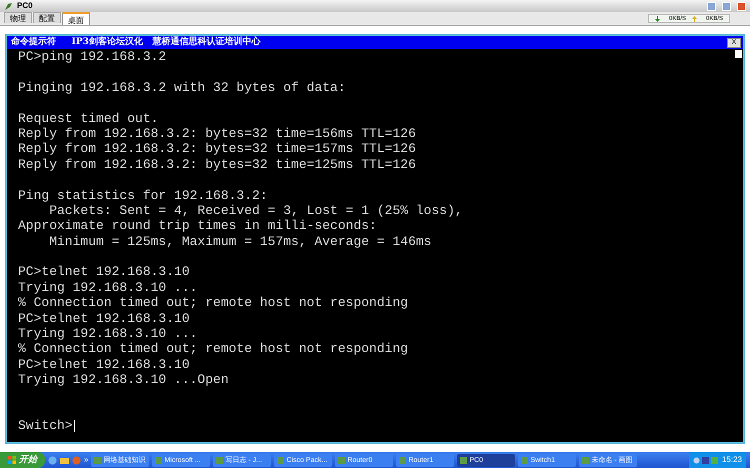 This screenshot has height=468, width=750. I want to click on terminal-line: Request timed out., so click(88, 118).